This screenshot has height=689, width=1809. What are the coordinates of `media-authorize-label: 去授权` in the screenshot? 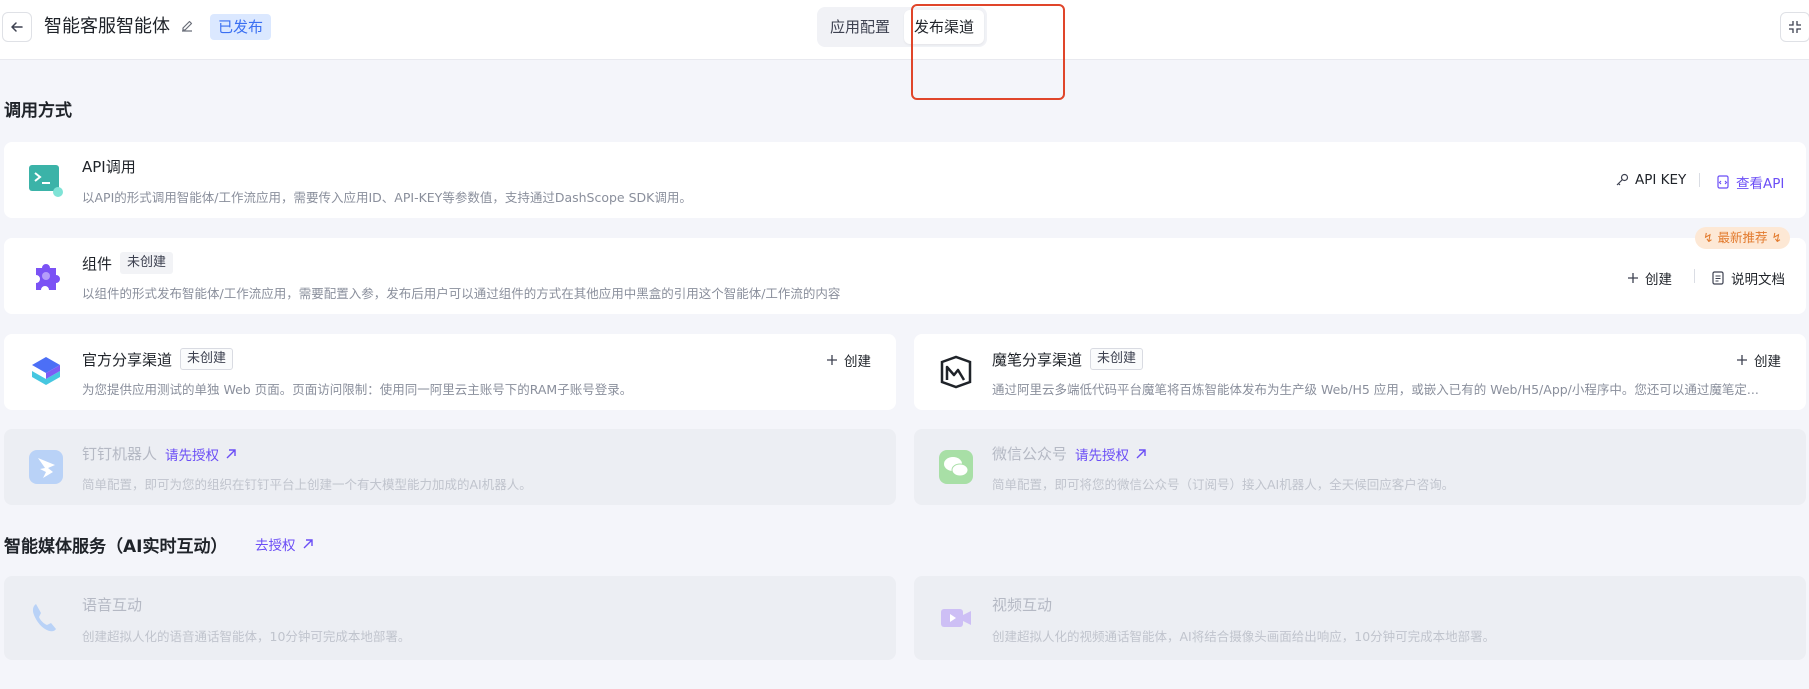 It's located at (275, 546).